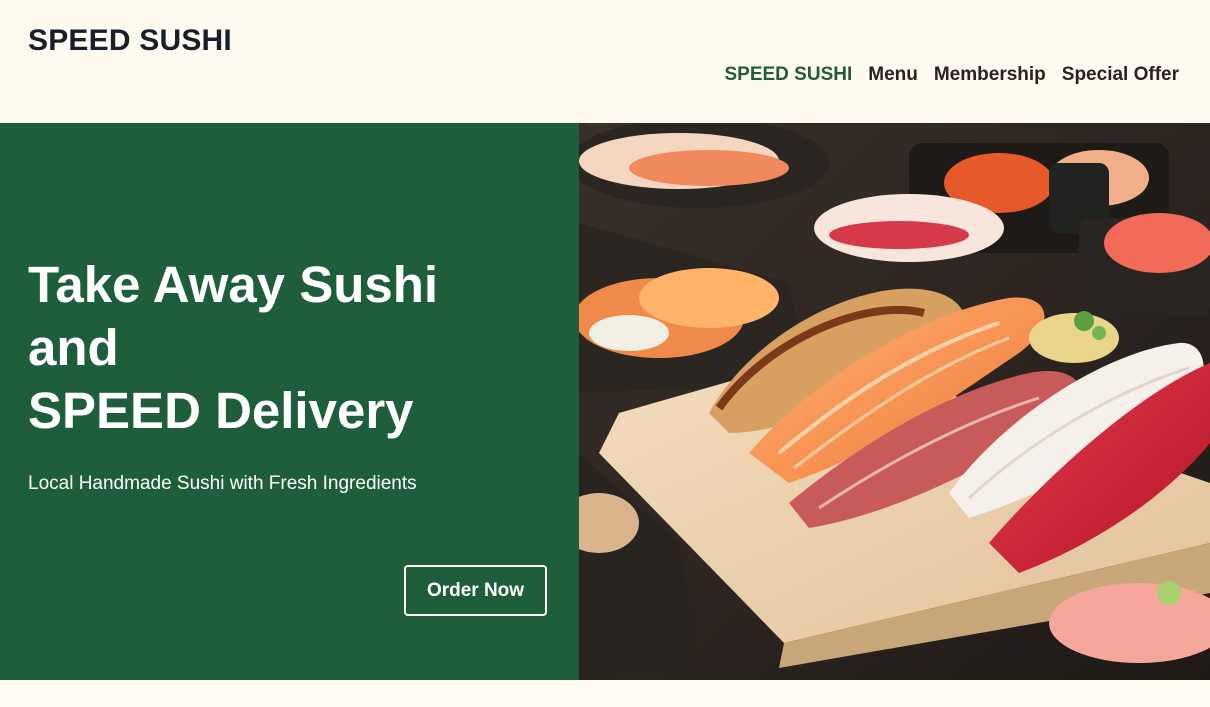  I want to click on hero-headline: Take Away Sushi and SPEED Delivery, so click(293, 347).